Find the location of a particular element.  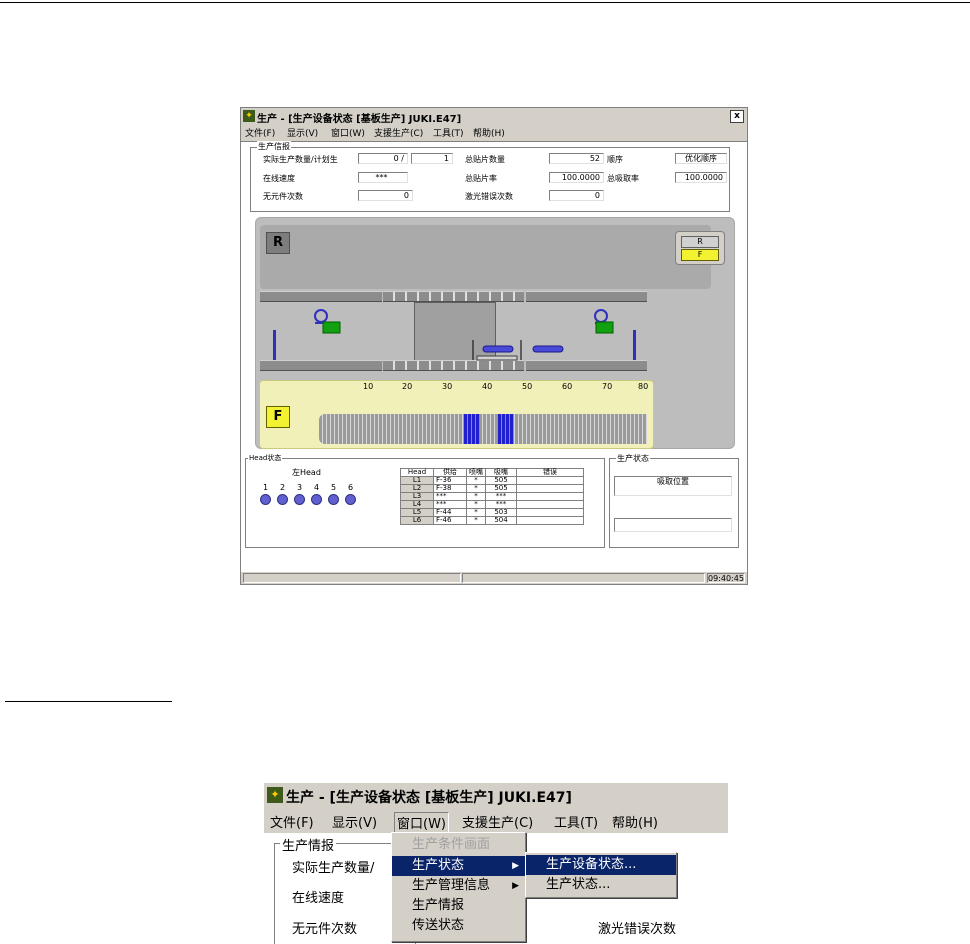

menu-help: 帮助(H) is located at coordinates (489, 132).